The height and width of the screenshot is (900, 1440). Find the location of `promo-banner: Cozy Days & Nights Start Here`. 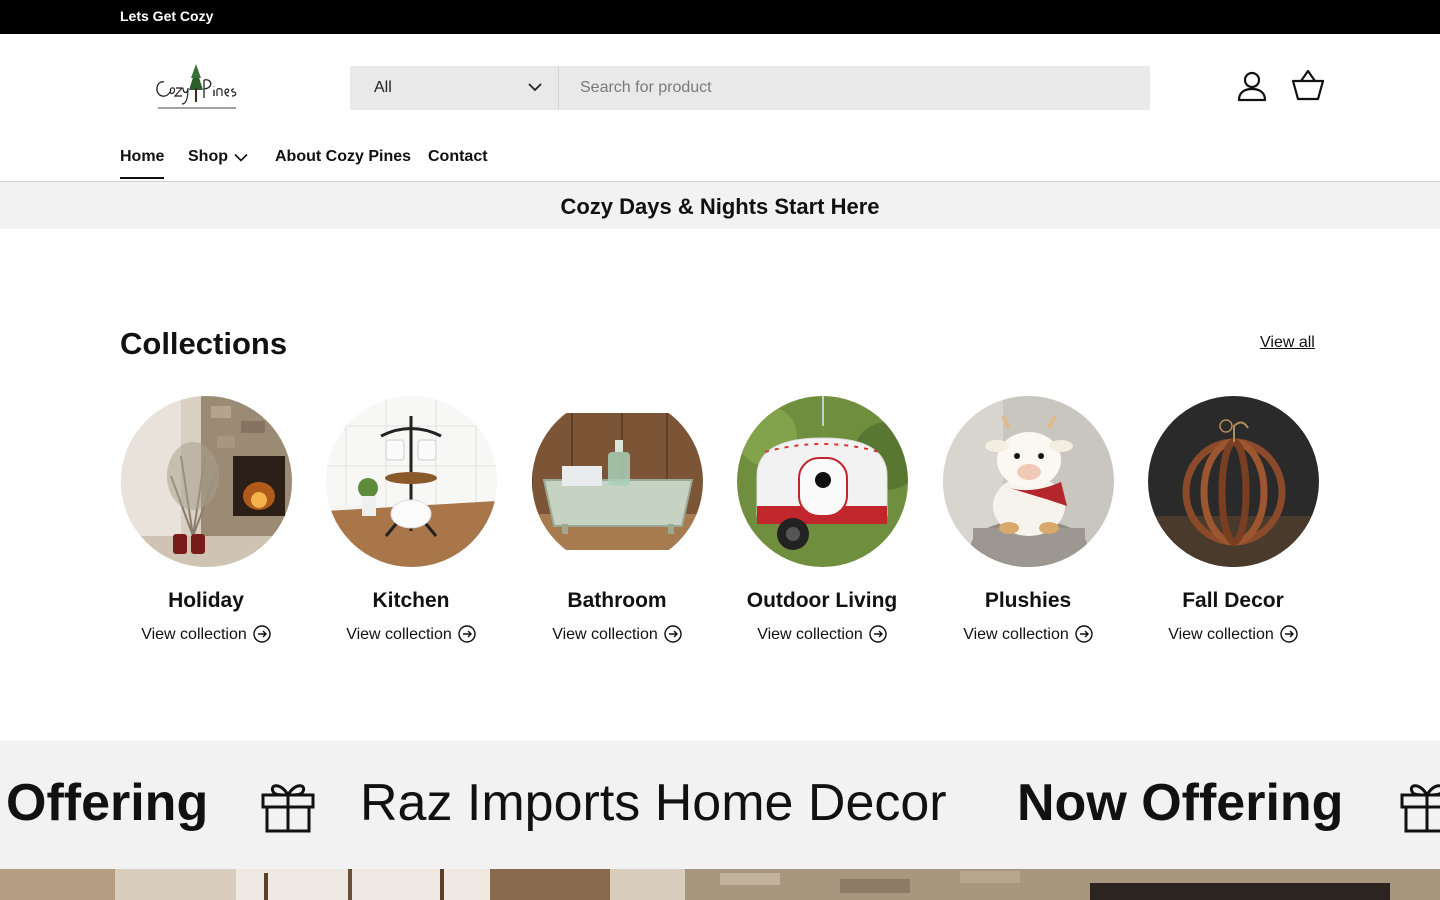

promo-banner: Cozy Days & Nights Start Here is located at coordinates (720, 205).